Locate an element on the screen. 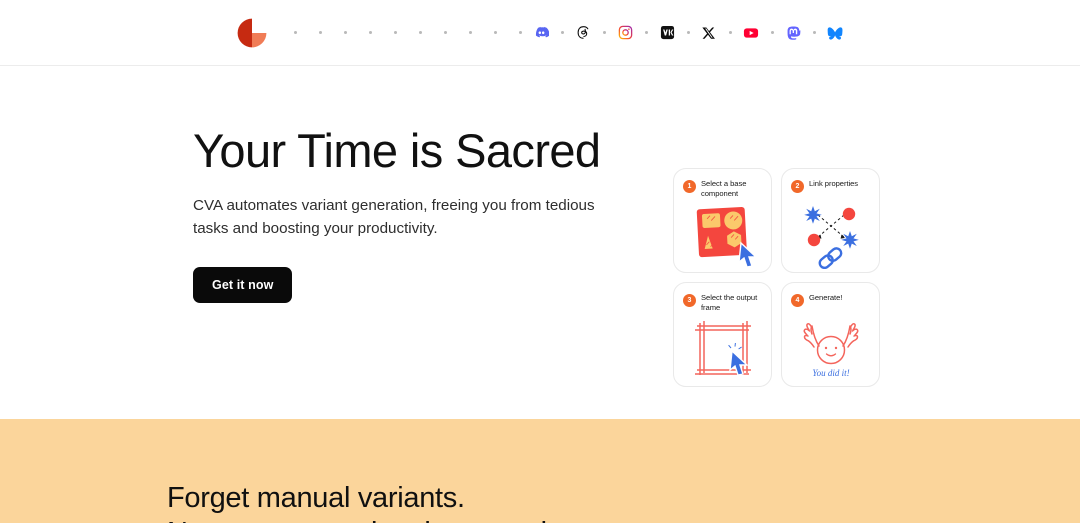  step-card-label: Link properties is located at coordinates (834, 183).